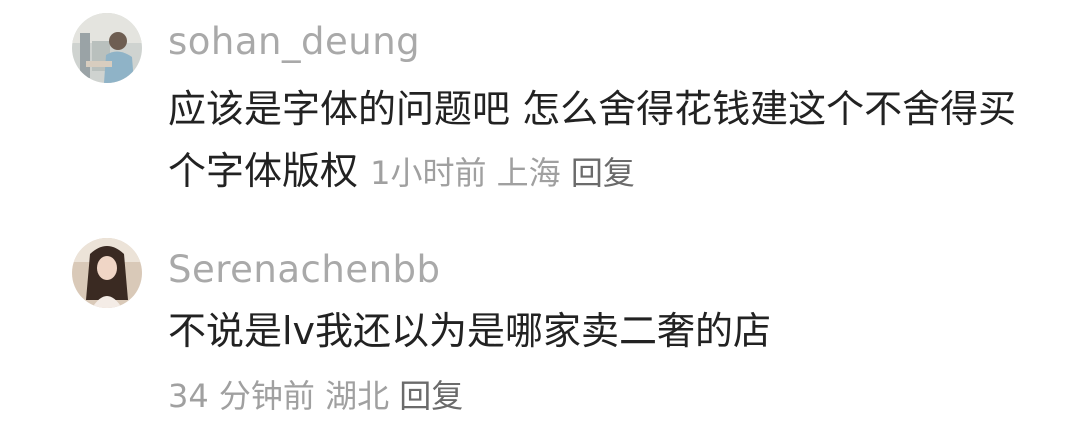 This screenshot has width=1080, height=441. I want to click on username: Serenachenbb, so click(304, 270).